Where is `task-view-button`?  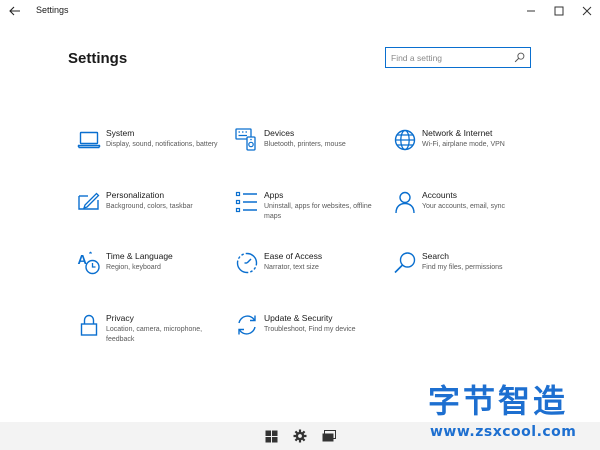
task-view-button is located at coordinates (329, 436).